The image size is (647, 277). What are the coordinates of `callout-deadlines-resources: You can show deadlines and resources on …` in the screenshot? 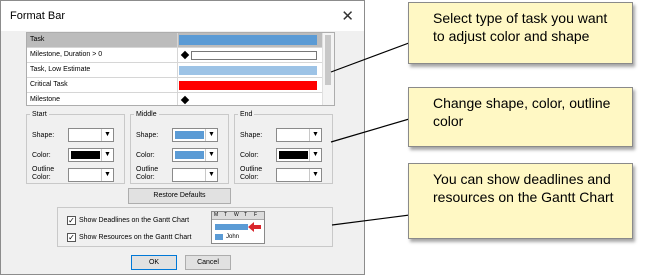 It's located at (520, 201).